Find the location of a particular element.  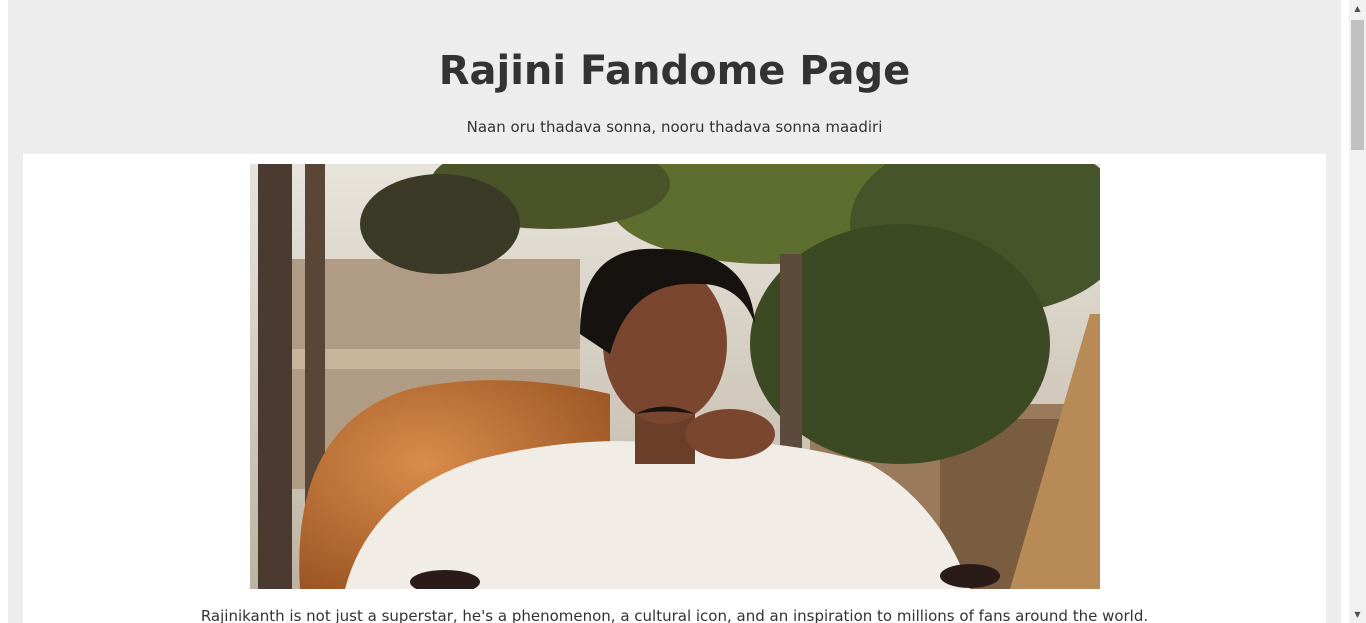

page-title: Rajini Fandome Page is located at coordinates (674, 71).